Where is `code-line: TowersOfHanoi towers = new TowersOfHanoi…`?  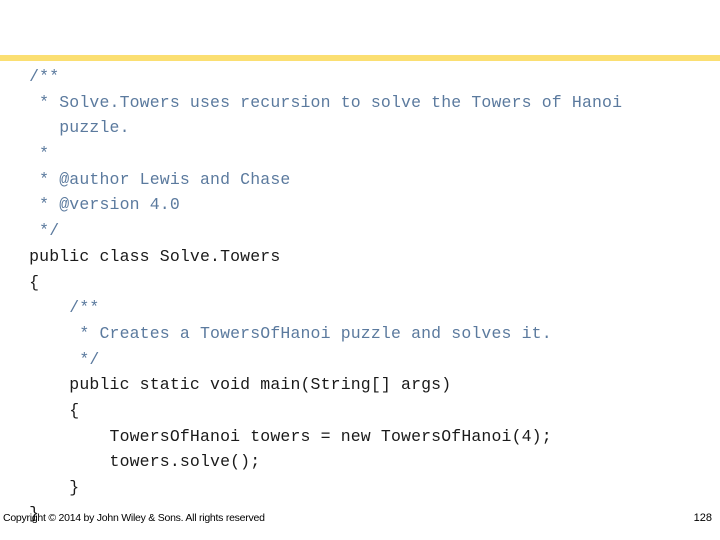
code-line: TowersOfHanoi towers = new TowersOfHanoi… is located at coordinates (280, 436).